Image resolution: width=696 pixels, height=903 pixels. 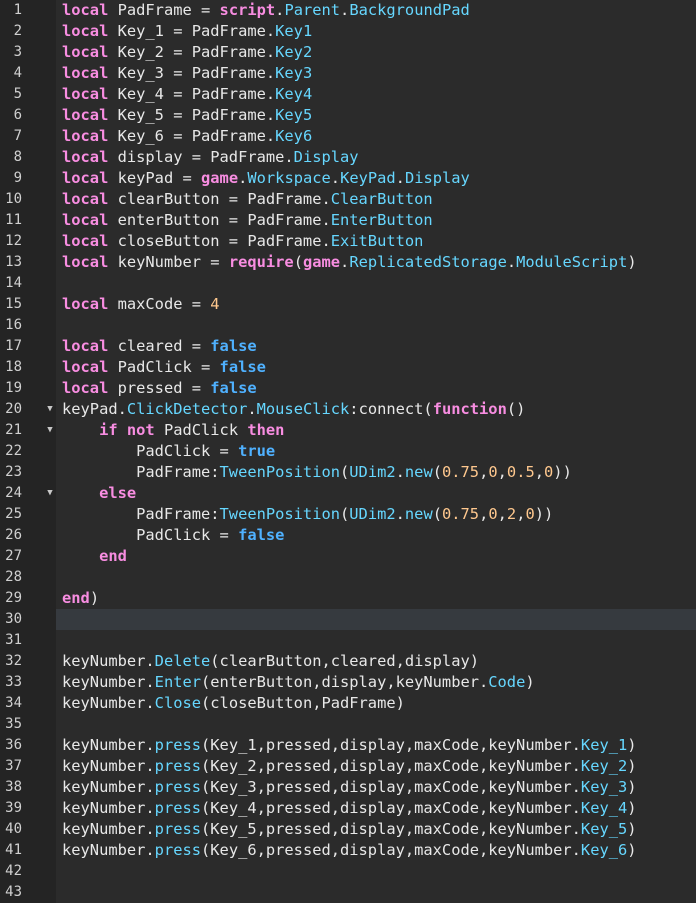 I want to click on code-line: 22 PadClick = true, so click(x=348, y=451).